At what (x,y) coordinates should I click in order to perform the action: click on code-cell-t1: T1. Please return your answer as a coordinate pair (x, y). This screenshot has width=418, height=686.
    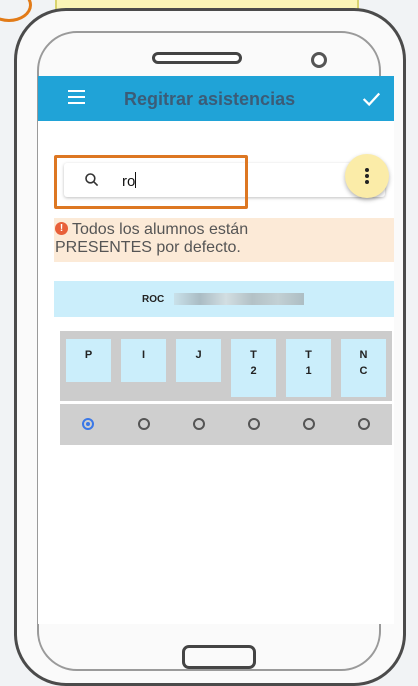
    Looking at the image, I should click on (308, 368).